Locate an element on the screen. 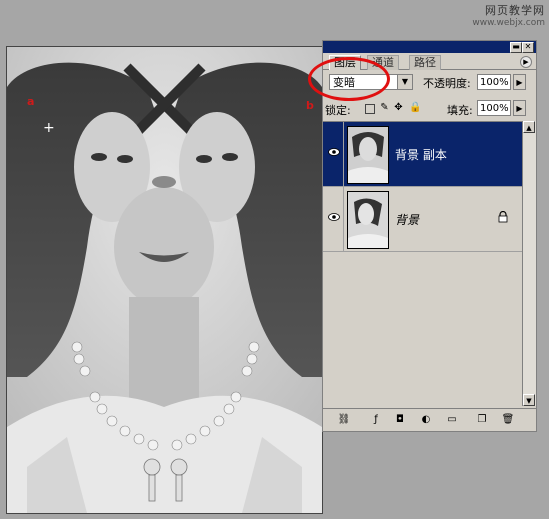 The width and height of the screenshot is (549, 519). marker-left: a is located at coordinates (31, 101).